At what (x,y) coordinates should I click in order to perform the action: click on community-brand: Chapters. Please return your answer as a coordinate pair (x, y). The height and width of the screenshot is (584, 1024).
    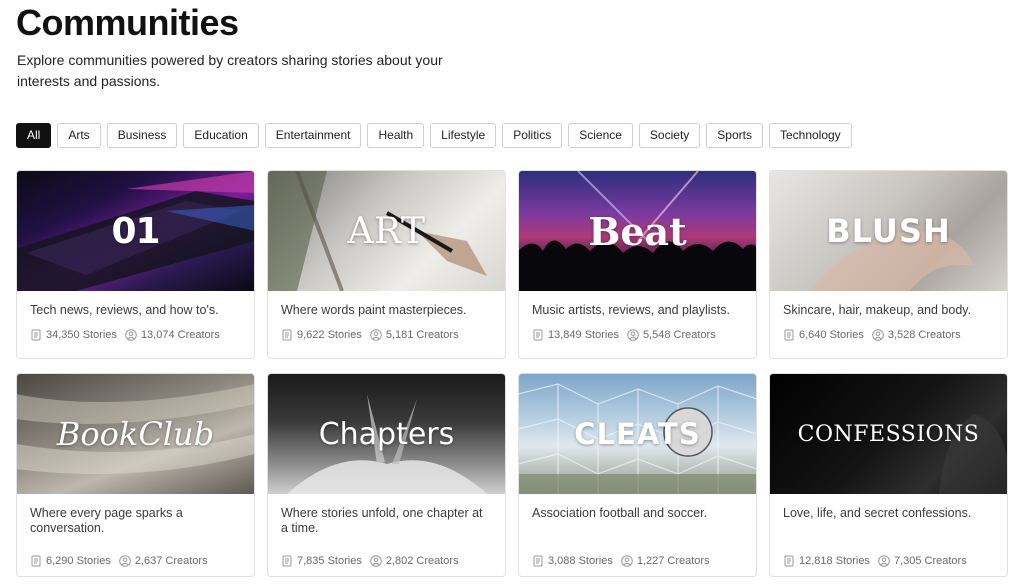
    Looking at the image, I should click on (386, 434).